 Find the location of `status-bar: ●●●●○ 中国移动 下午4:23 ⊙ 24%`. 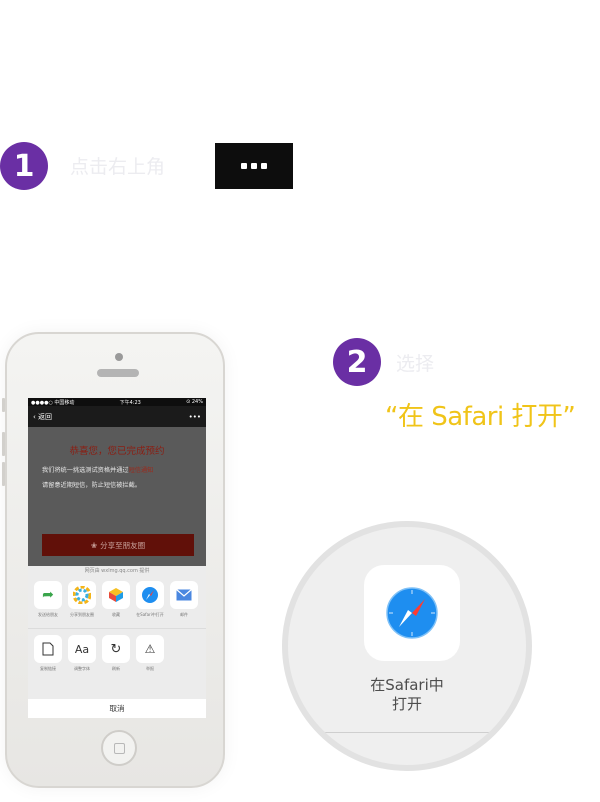

status-bar: ●●●●○ 中国移动 下午4:23 ⊙ 24% is located at coordinates (117, 402).